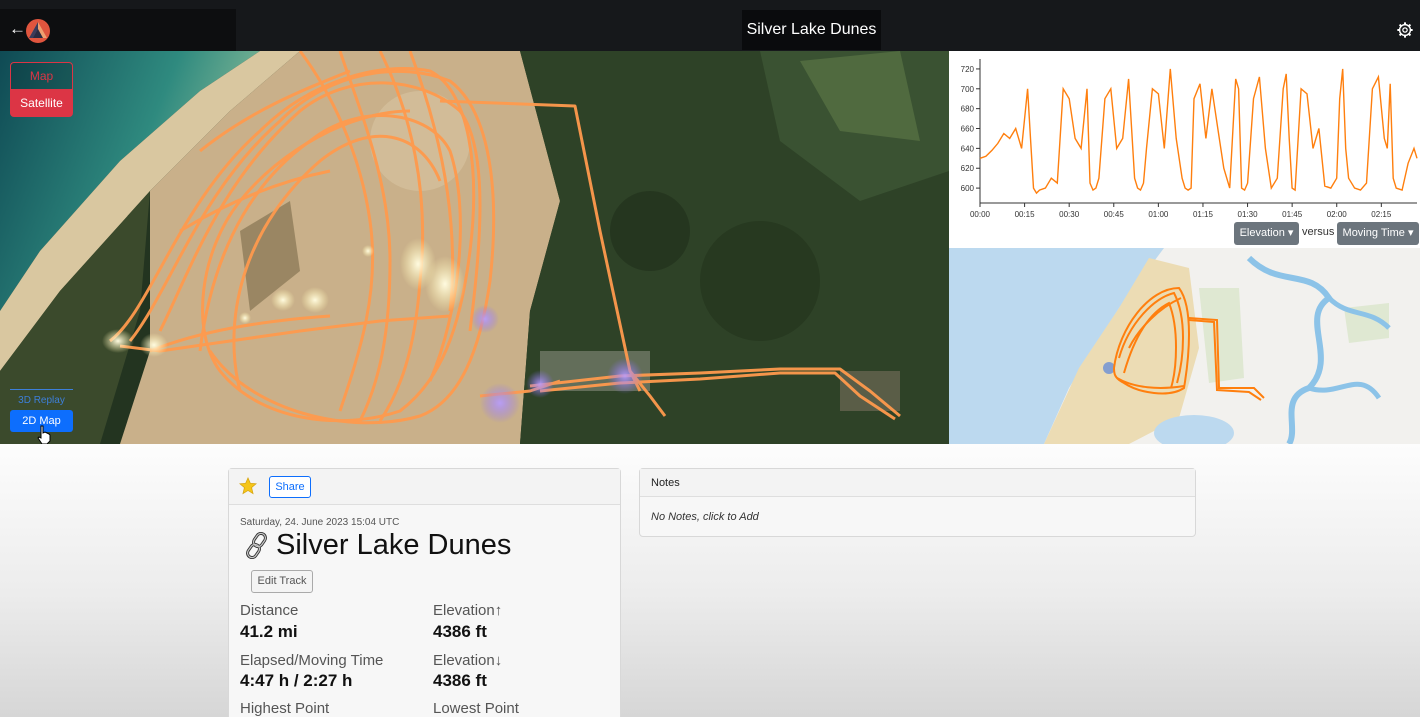  Describe the element at coordinates (290, 487) in the screenshot. I see `share-button: Share` at that location.